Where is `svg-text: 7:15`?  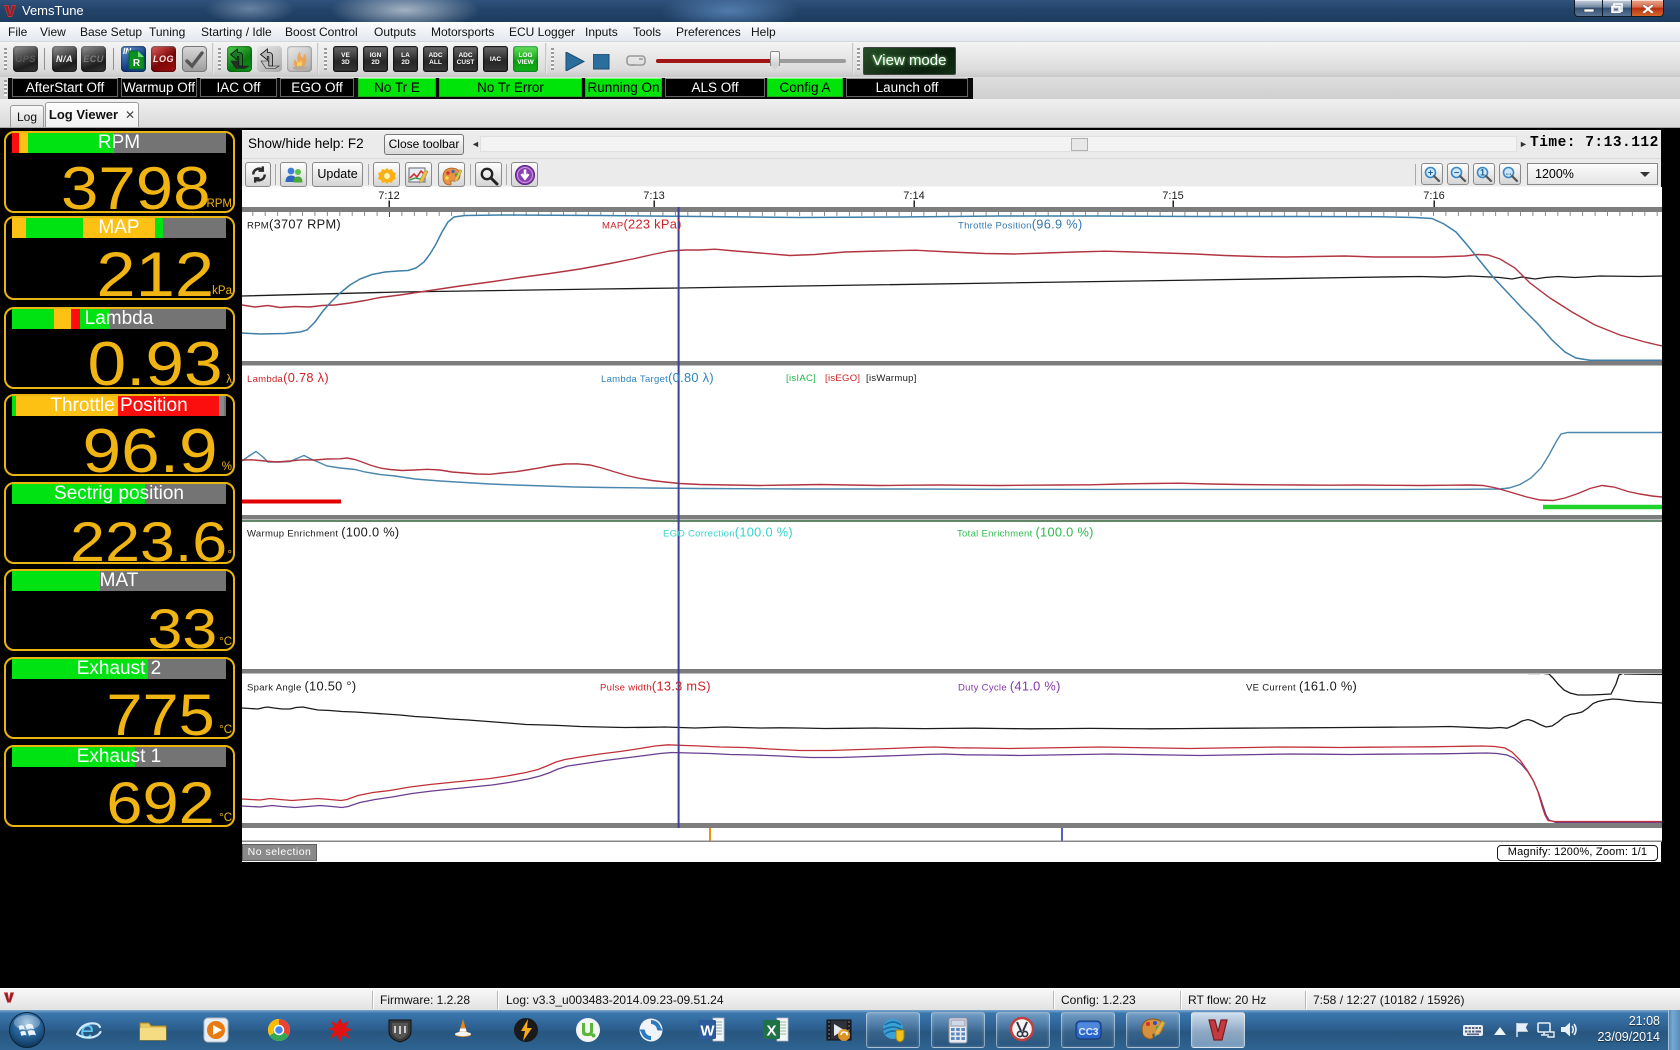 svg-text: 7:15 is located at coordinates (1172, 196).